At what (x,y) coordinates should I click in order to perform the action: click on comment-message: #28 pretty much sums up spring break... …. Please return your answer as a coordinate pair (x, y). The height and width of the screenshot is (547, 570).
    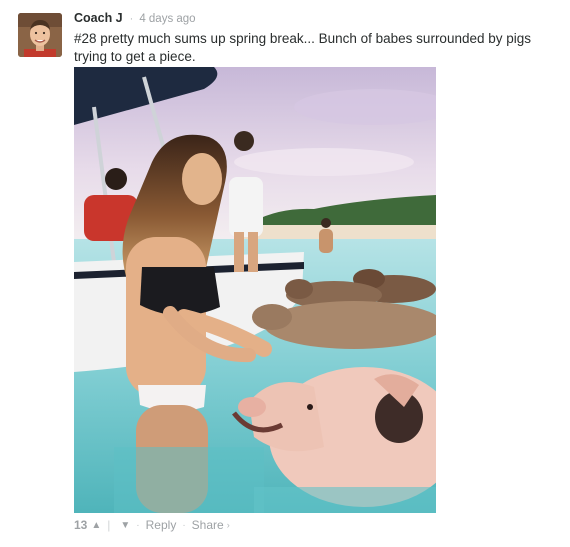
    Looking at the image, I should click on (303, 47).